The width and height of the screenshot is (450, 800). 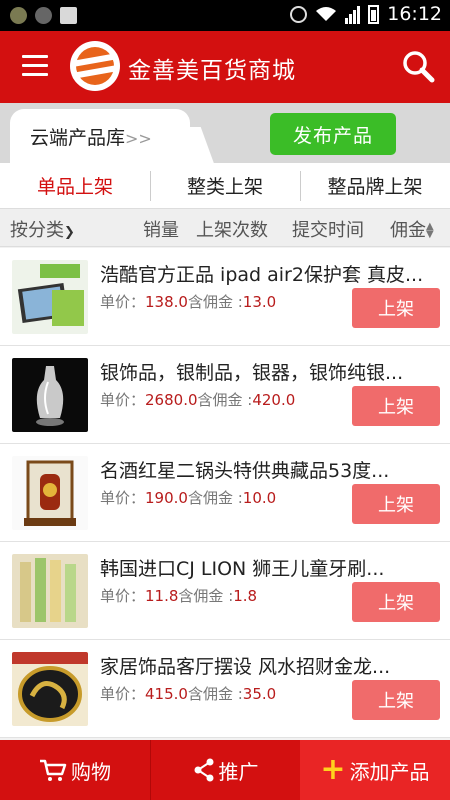 I want to click on app-title: 金善美百货商城, so click(x=212, y=71).